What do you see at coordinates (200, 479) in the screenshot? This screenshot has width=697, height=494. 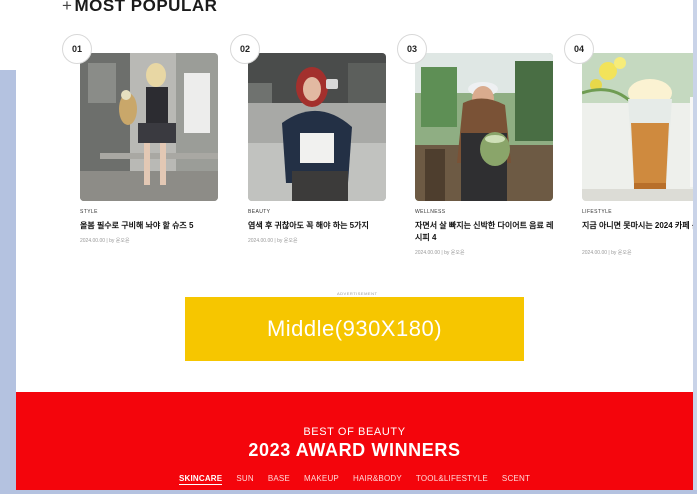 I see `tab-skincare: SKINCARE` at bounding box center [200, 479].